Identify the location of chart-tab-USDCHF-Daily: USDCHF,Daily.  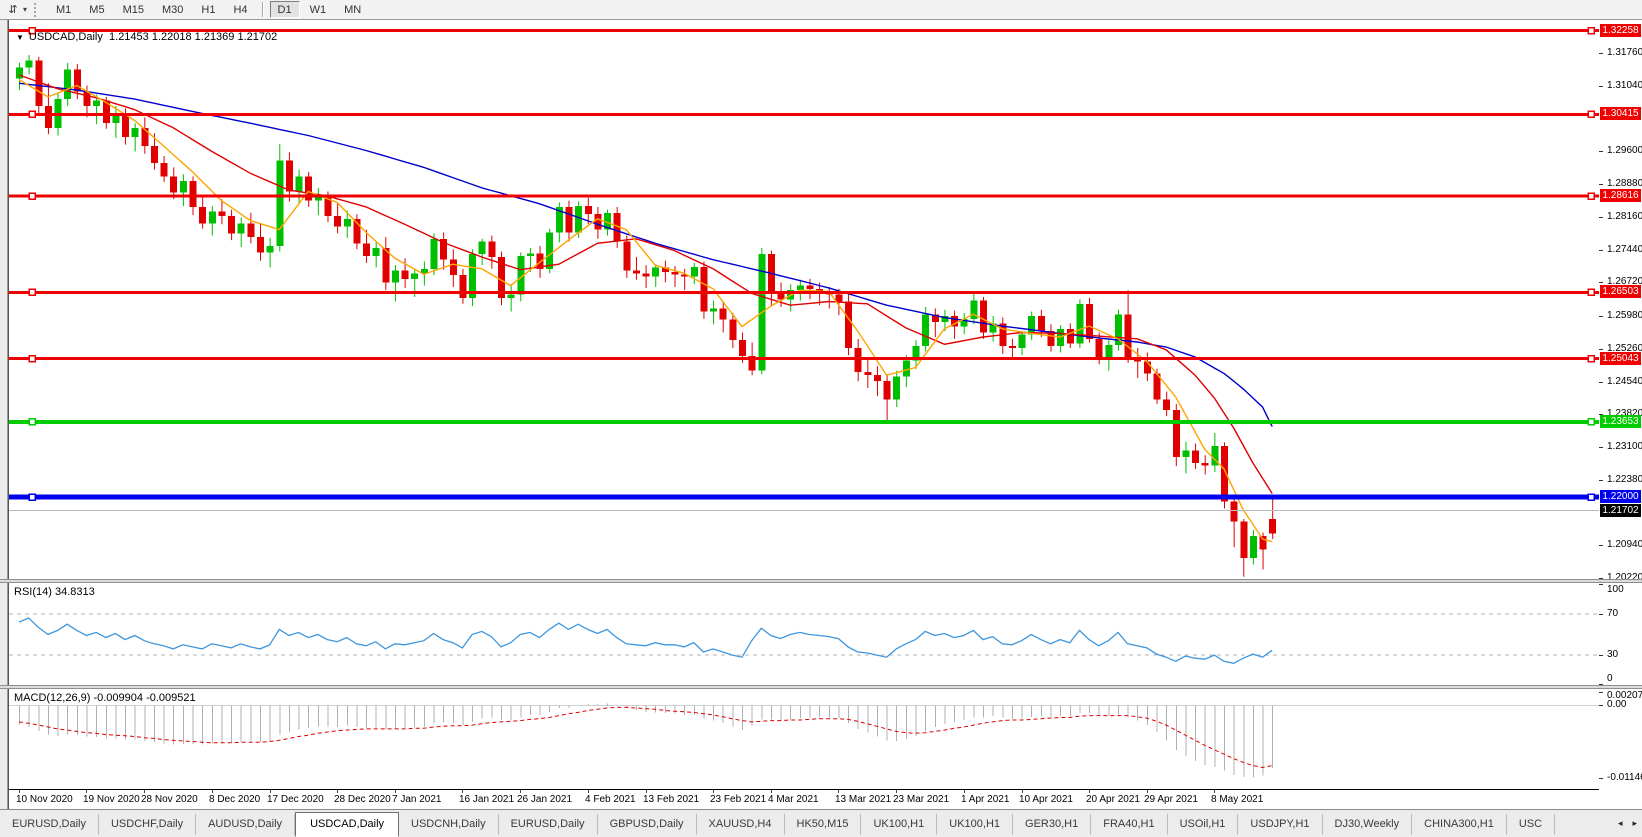
(148, 824).